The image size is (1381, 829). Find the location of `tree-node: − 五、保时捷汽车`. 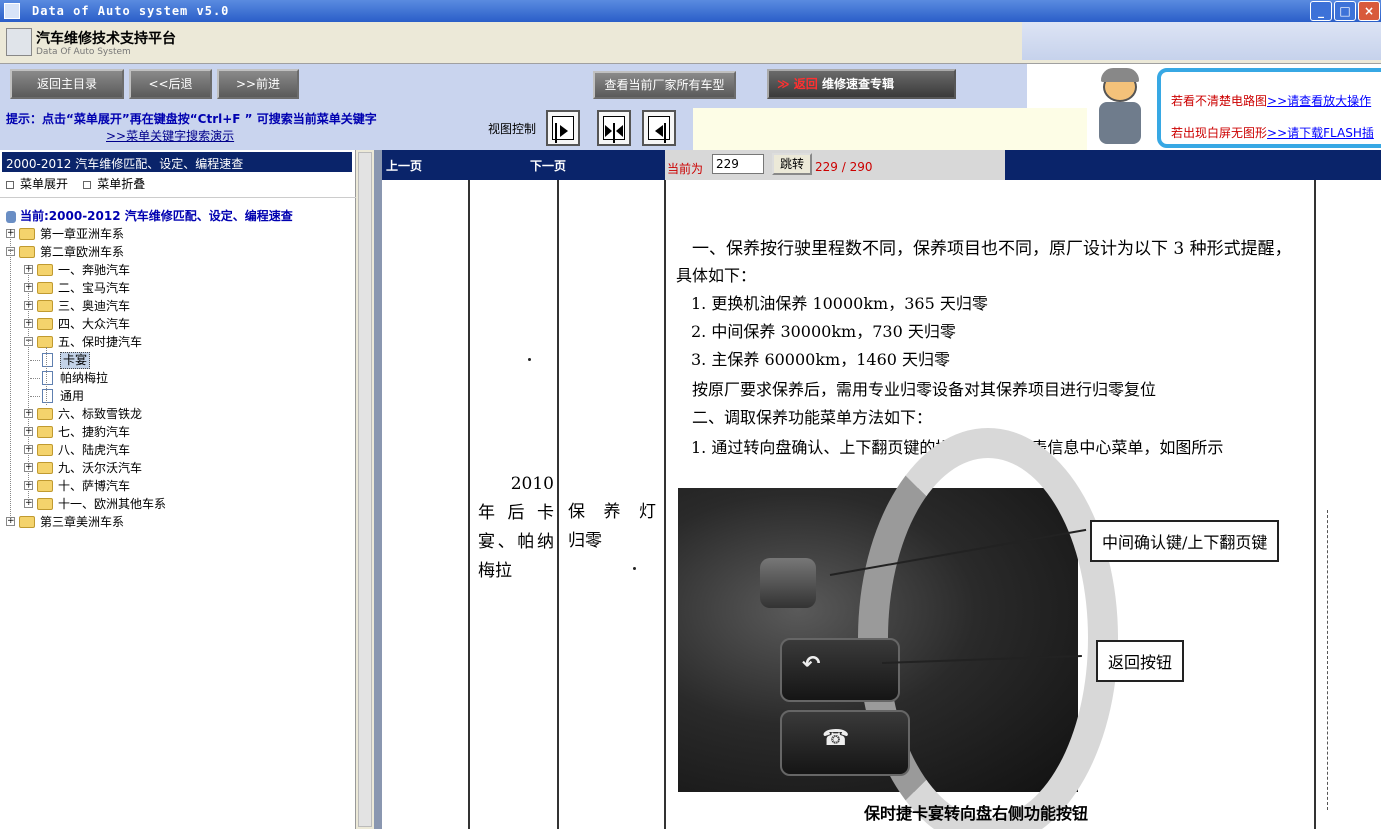

tree-node: − 五、保时捷汽车 is located at coordinates (175, 342).